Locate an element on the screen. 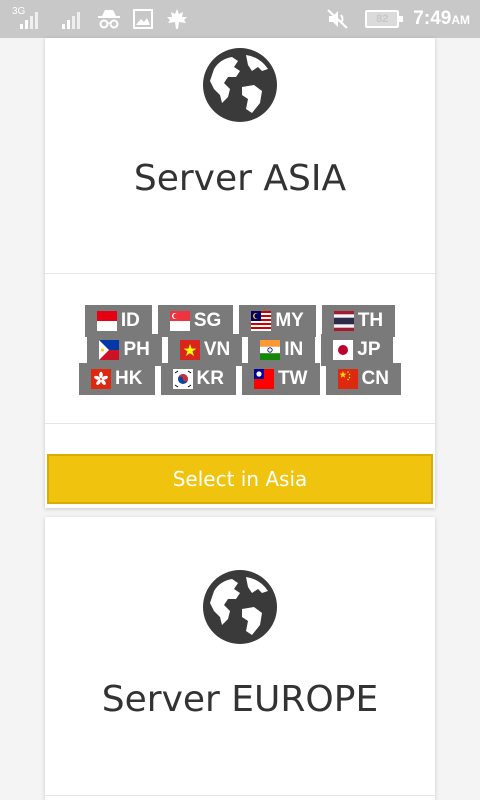  india-flag-icon is located at coordinates (270, 349).